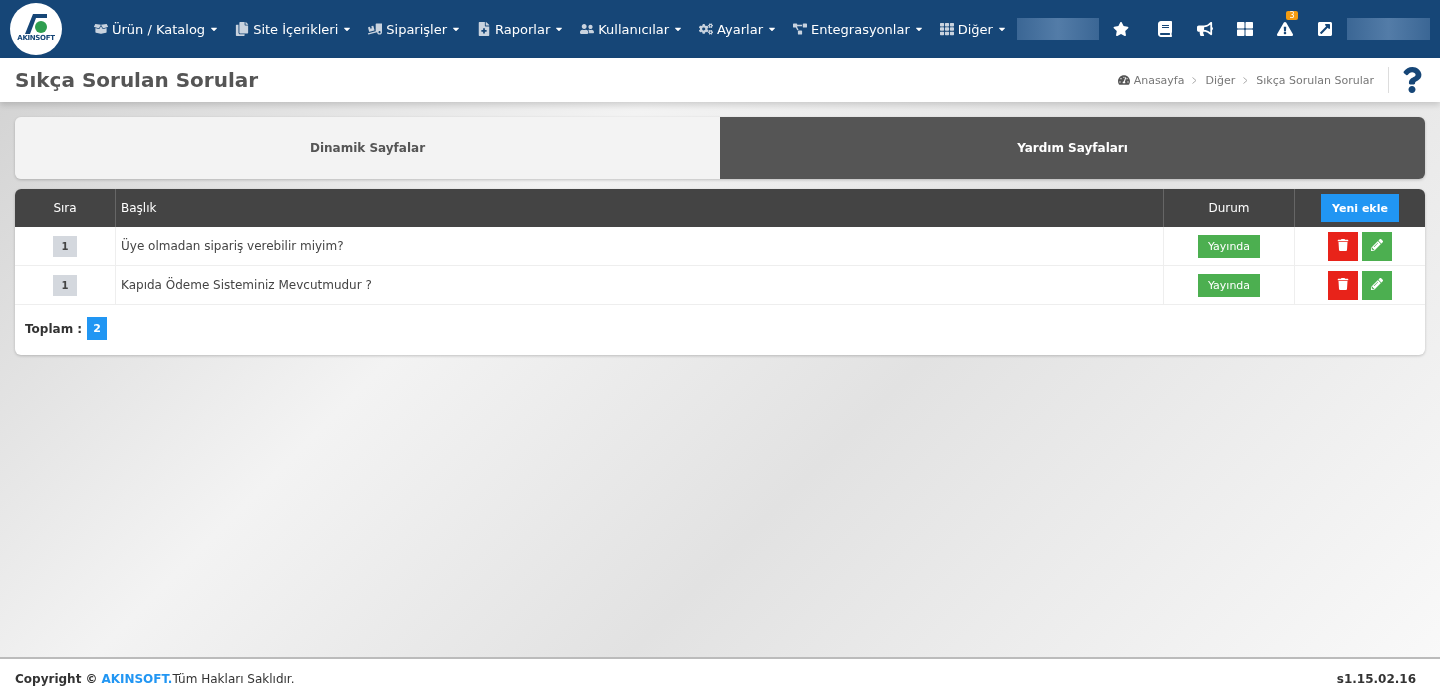 This screenshot has height=699, width=1440. Describe the element at coordinates (521, 29) in the screenshot. I see `nav-menu-item: Raporlar` at that location.